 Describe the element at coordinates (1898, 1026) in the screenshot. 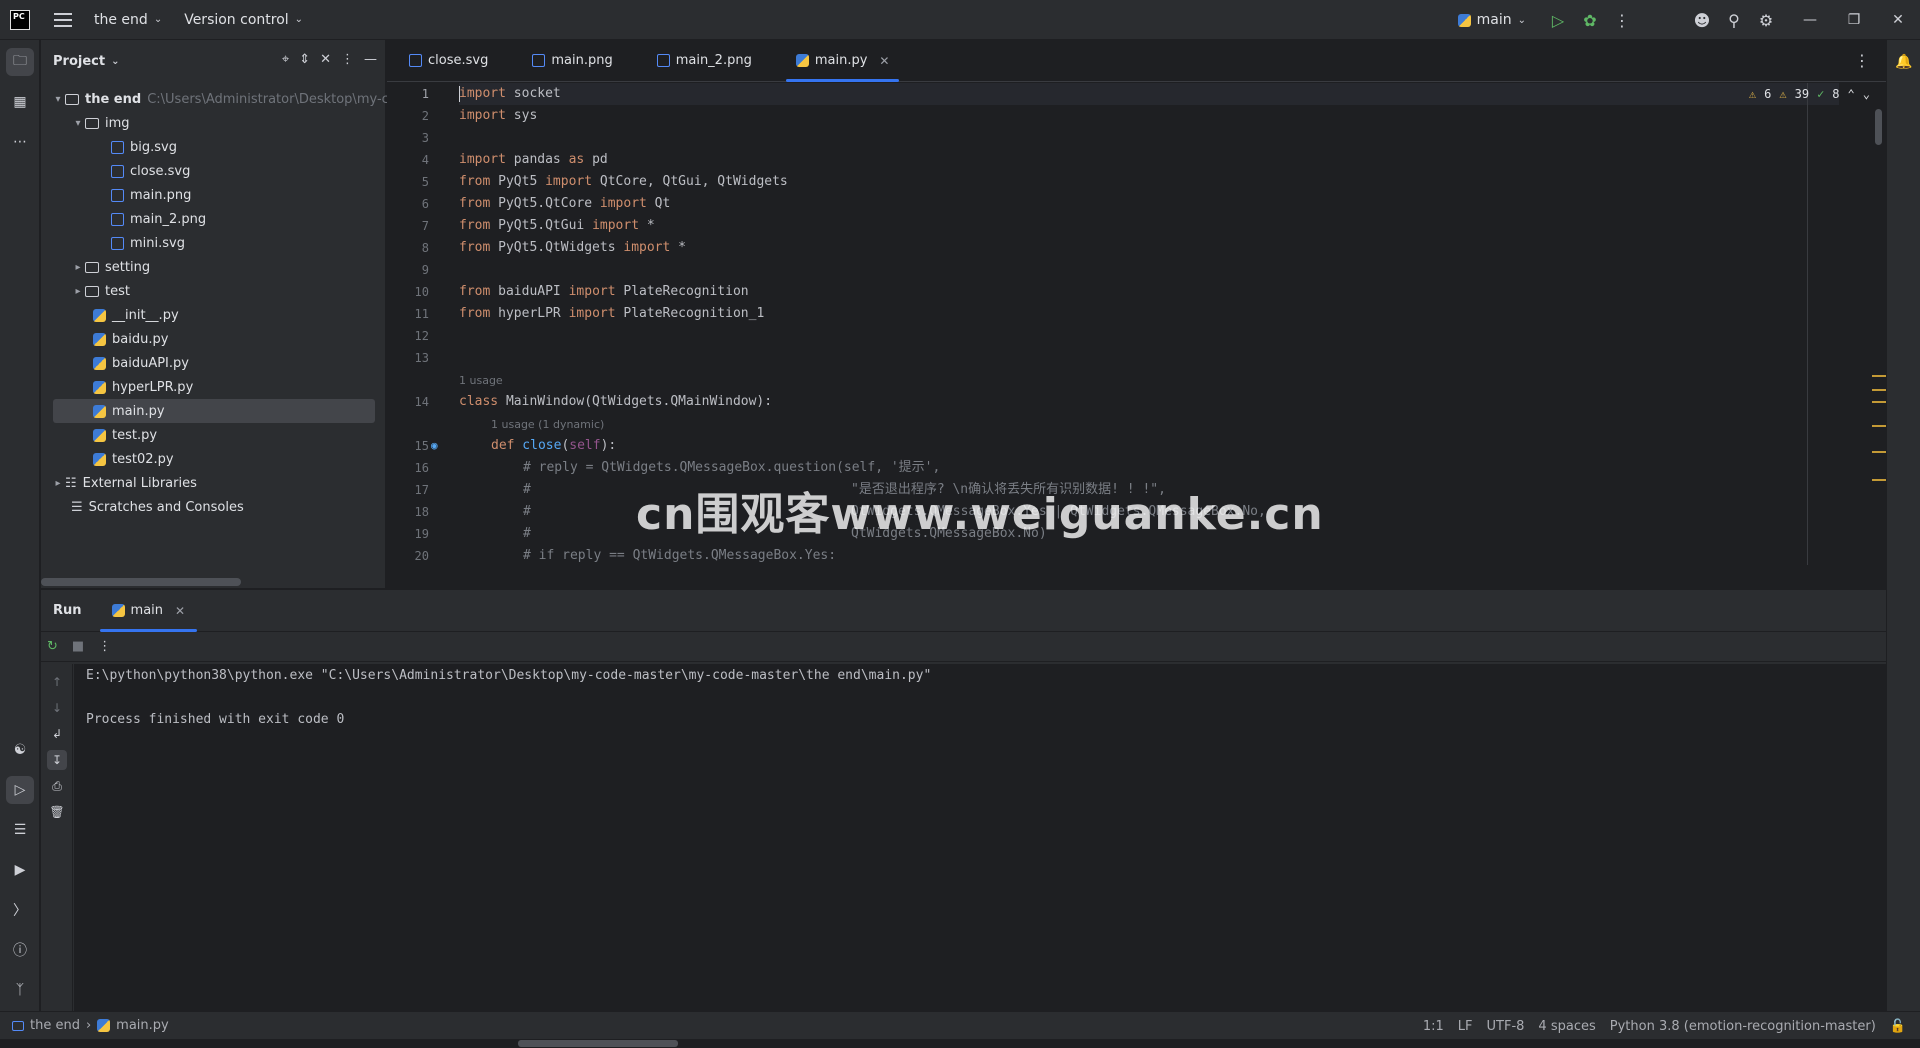

I see `lock-icon: 🔓` at that location.